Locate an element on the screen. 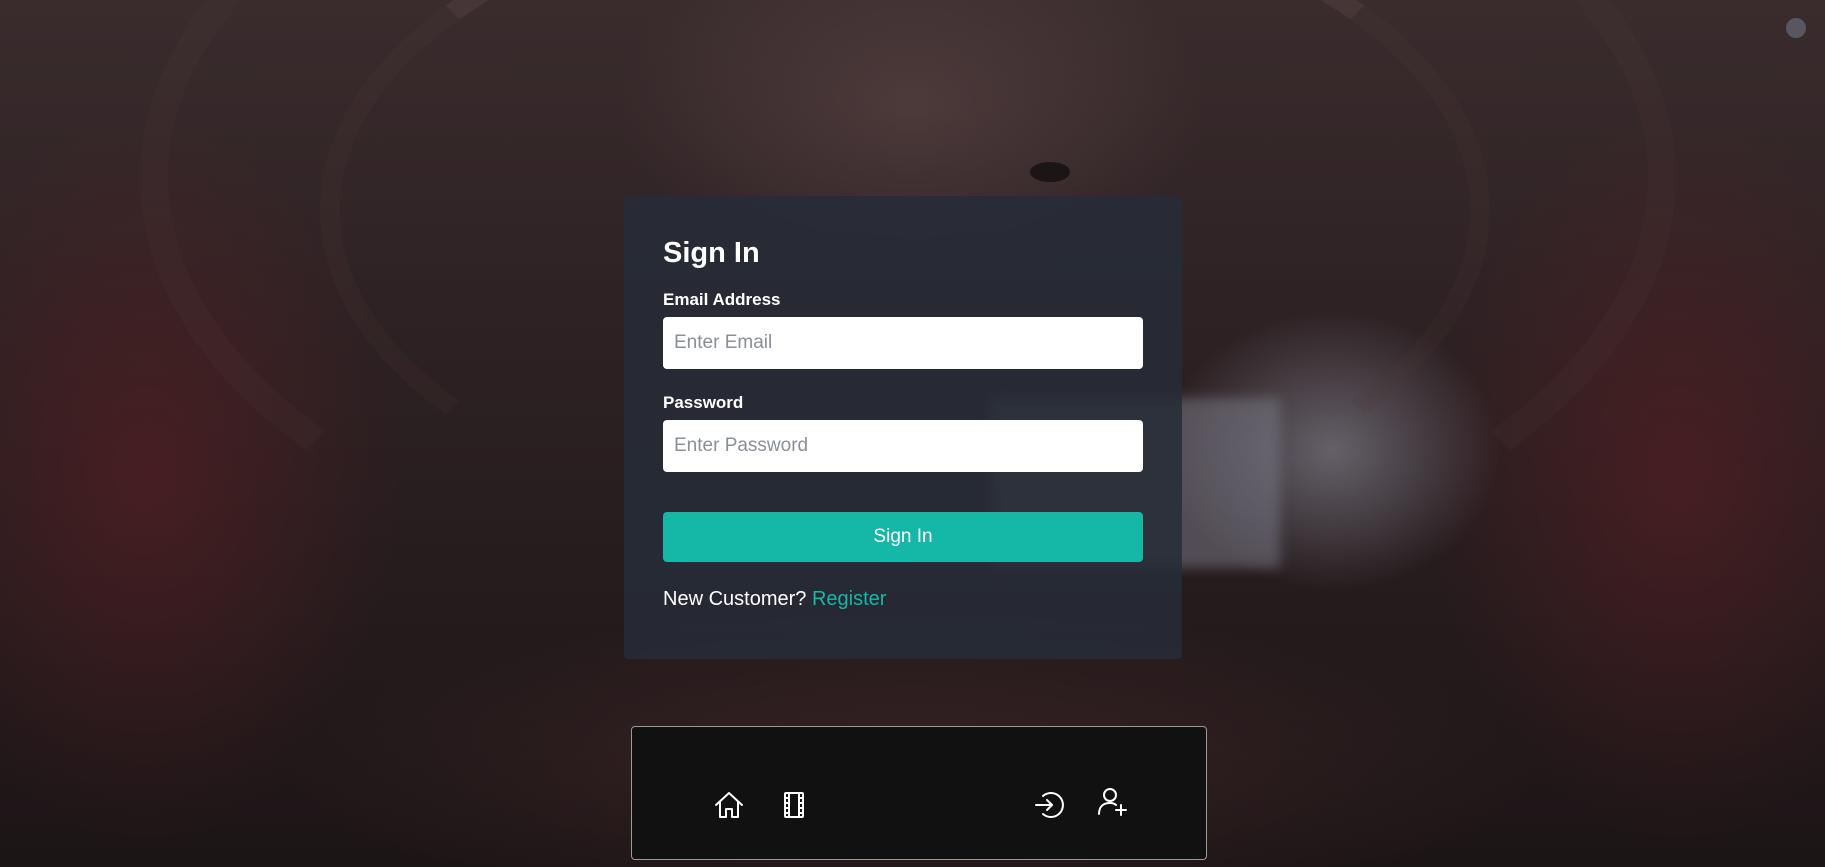 The width and height of the screenshot is (1825, 867). register-link: Register is located at coordinates (849, 599).